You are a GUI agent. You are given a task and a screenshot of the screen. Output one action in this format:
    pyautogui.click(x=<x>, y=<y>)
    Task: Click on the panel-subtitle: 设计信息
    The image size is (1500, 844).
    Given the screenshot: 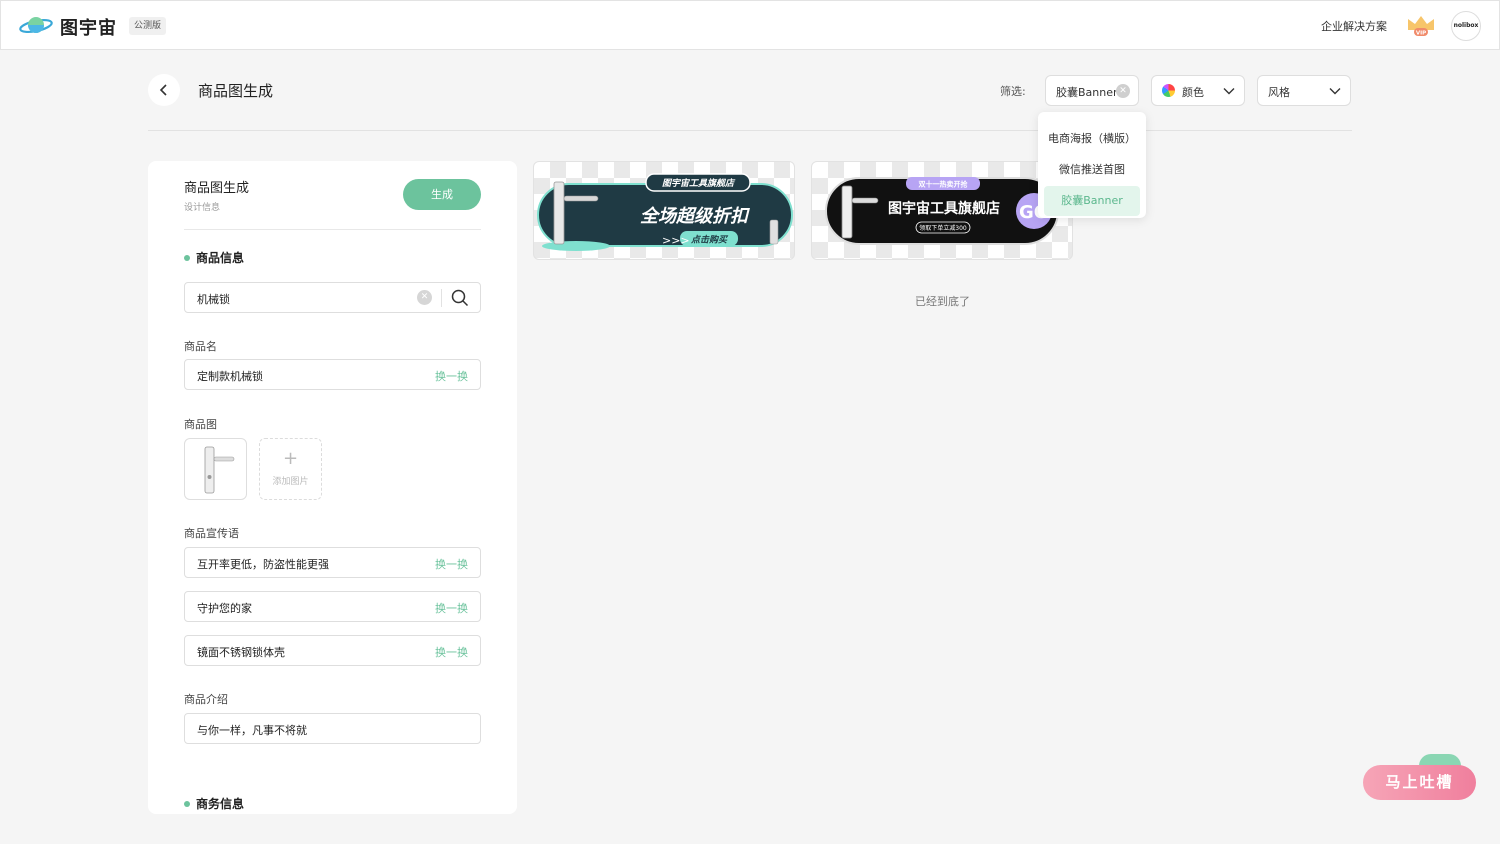 What is the action you would take?
    pyautogui.click(x=202, y=208)
    